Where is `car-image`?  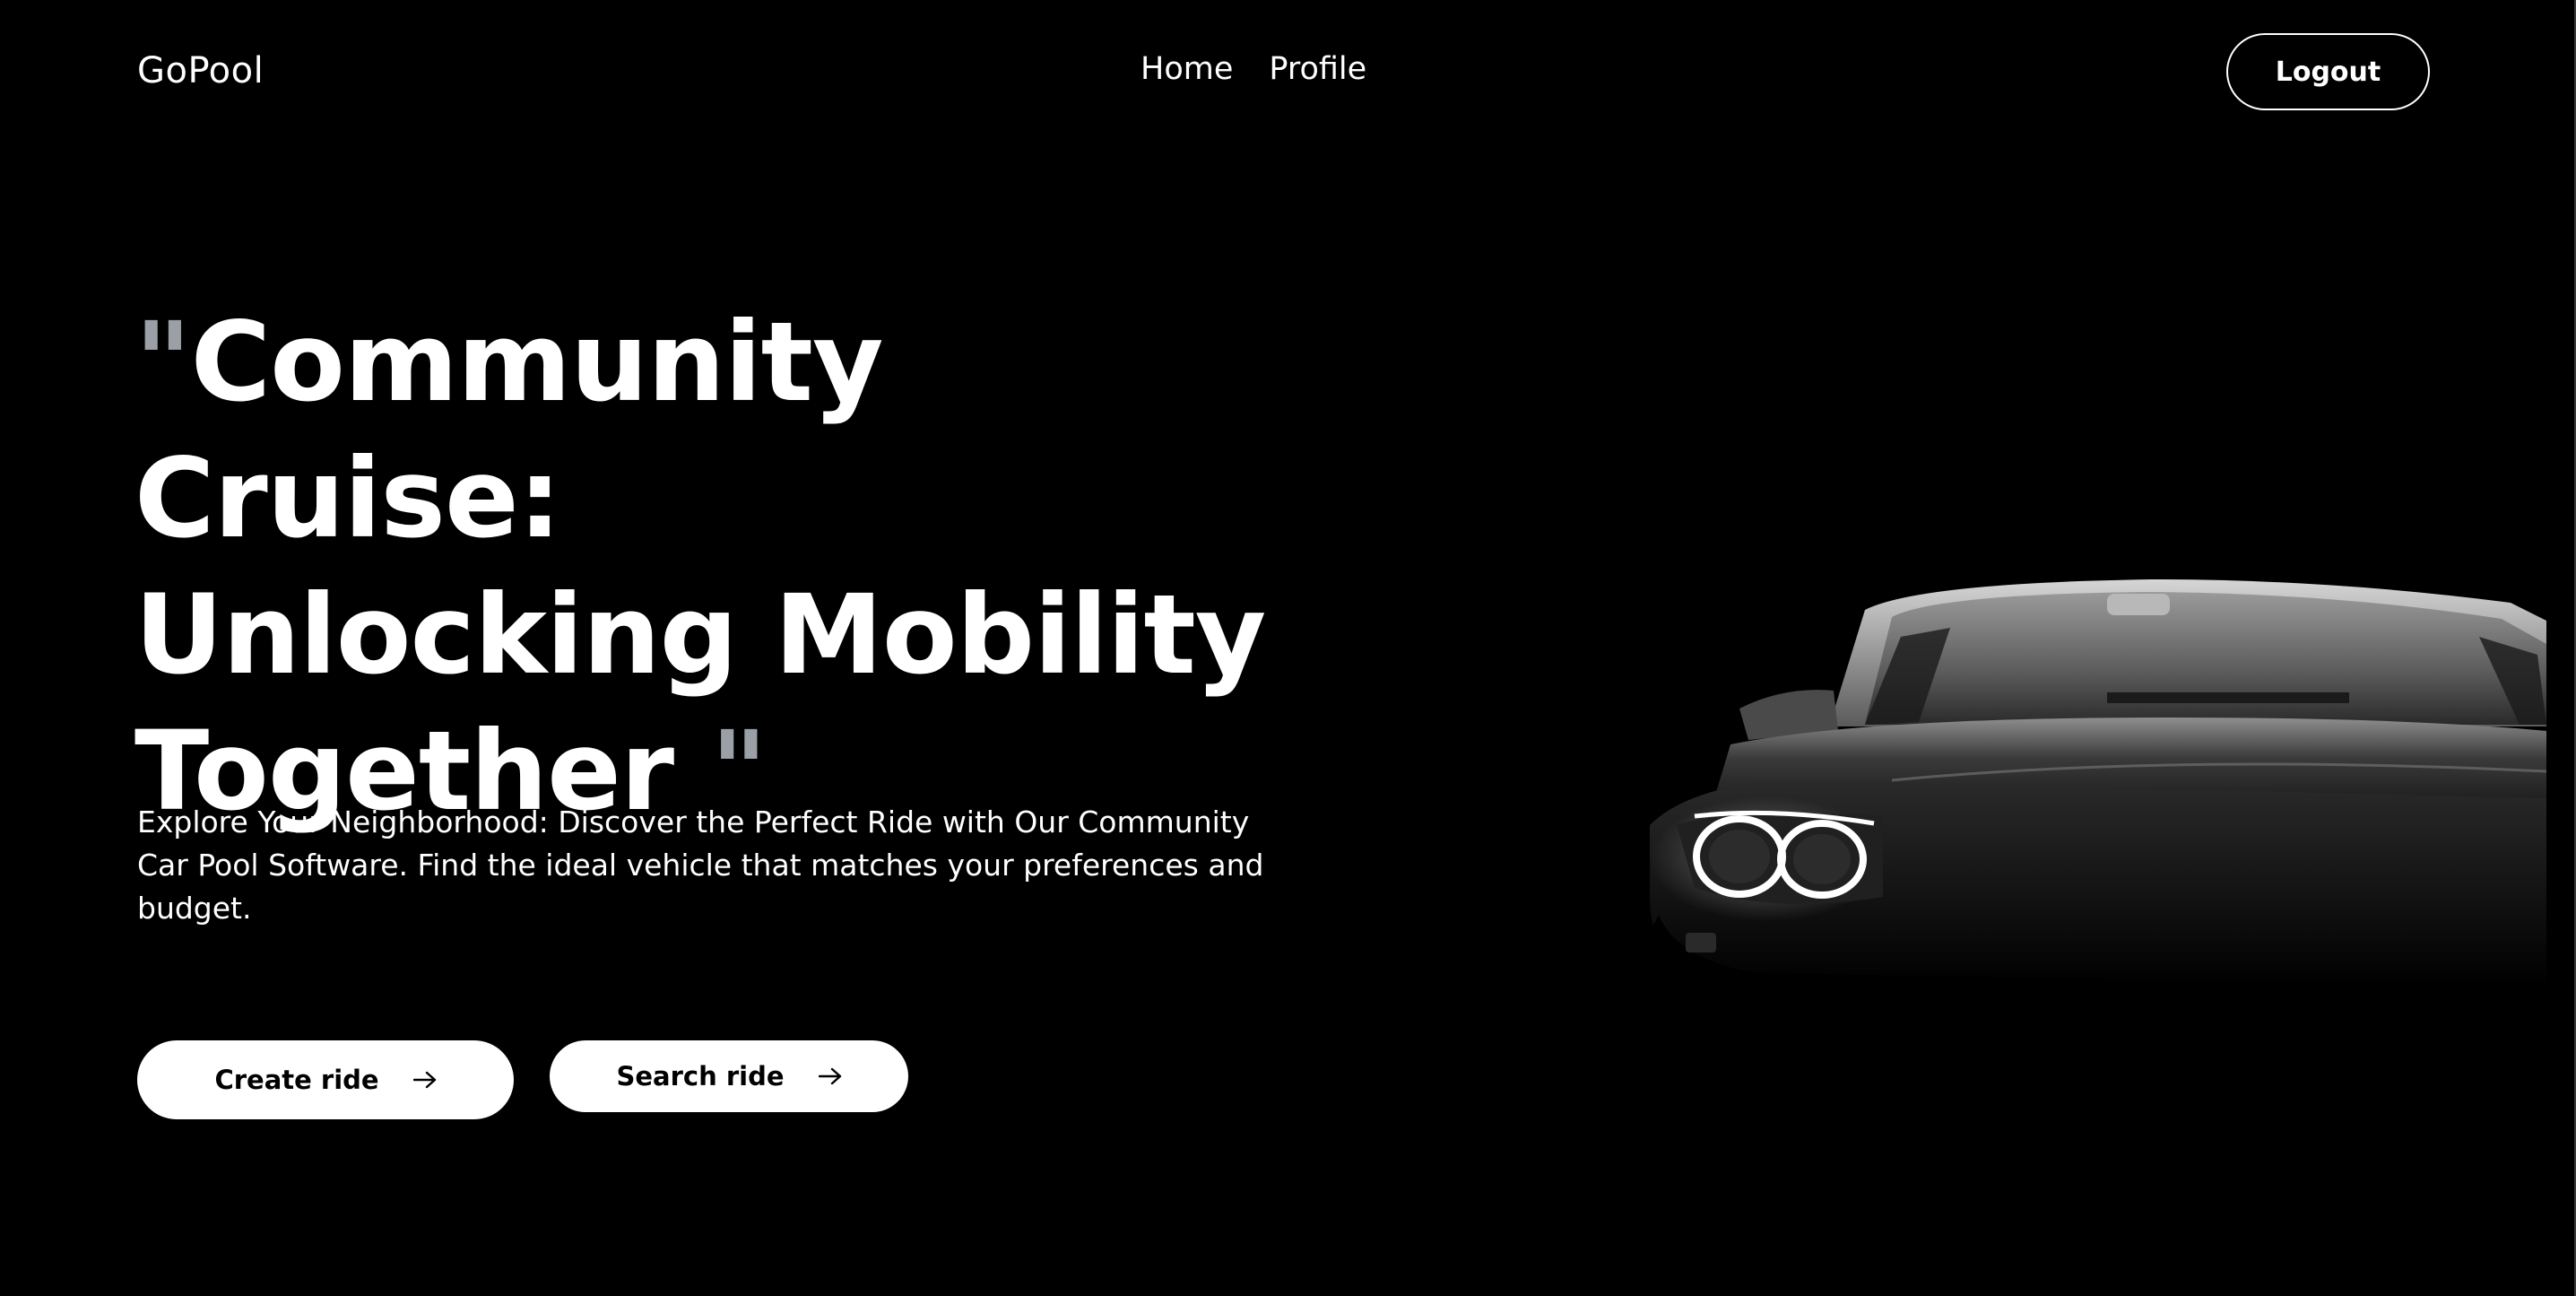
car-image is located at coordinates (2071, 809).